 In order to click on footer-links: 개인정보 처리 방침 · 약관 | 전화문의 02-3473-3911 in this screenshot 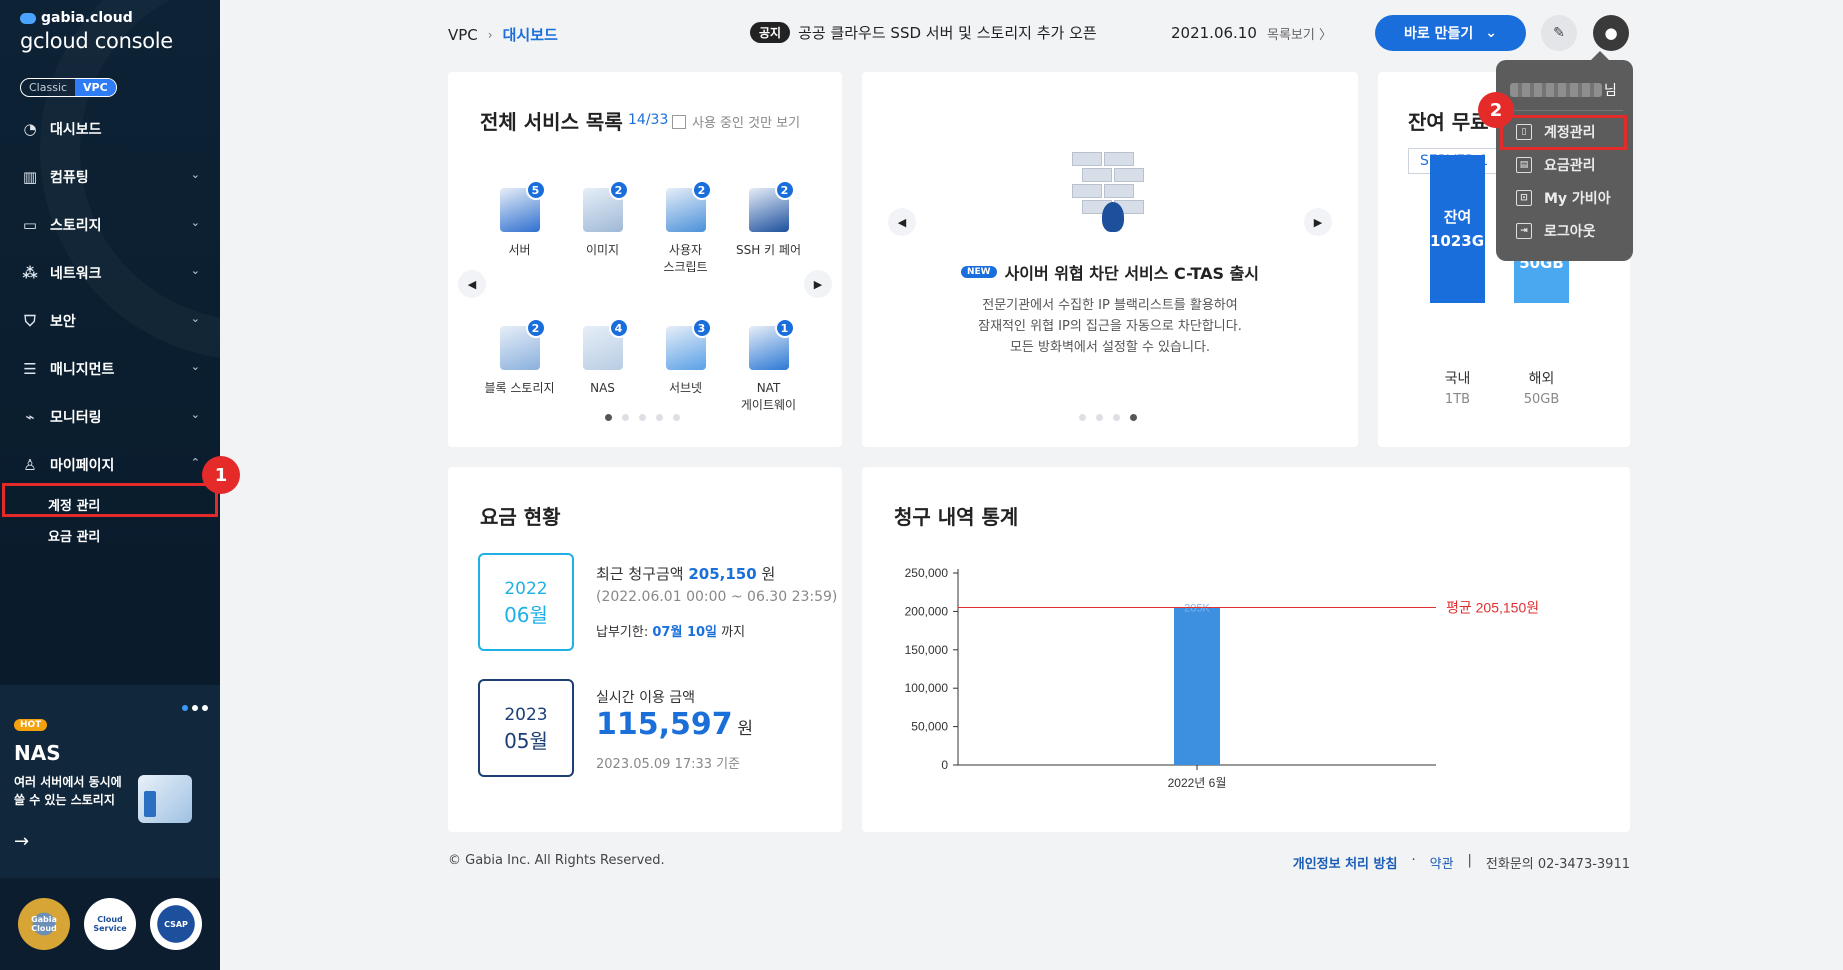, I will do `click(1461, 862)`.